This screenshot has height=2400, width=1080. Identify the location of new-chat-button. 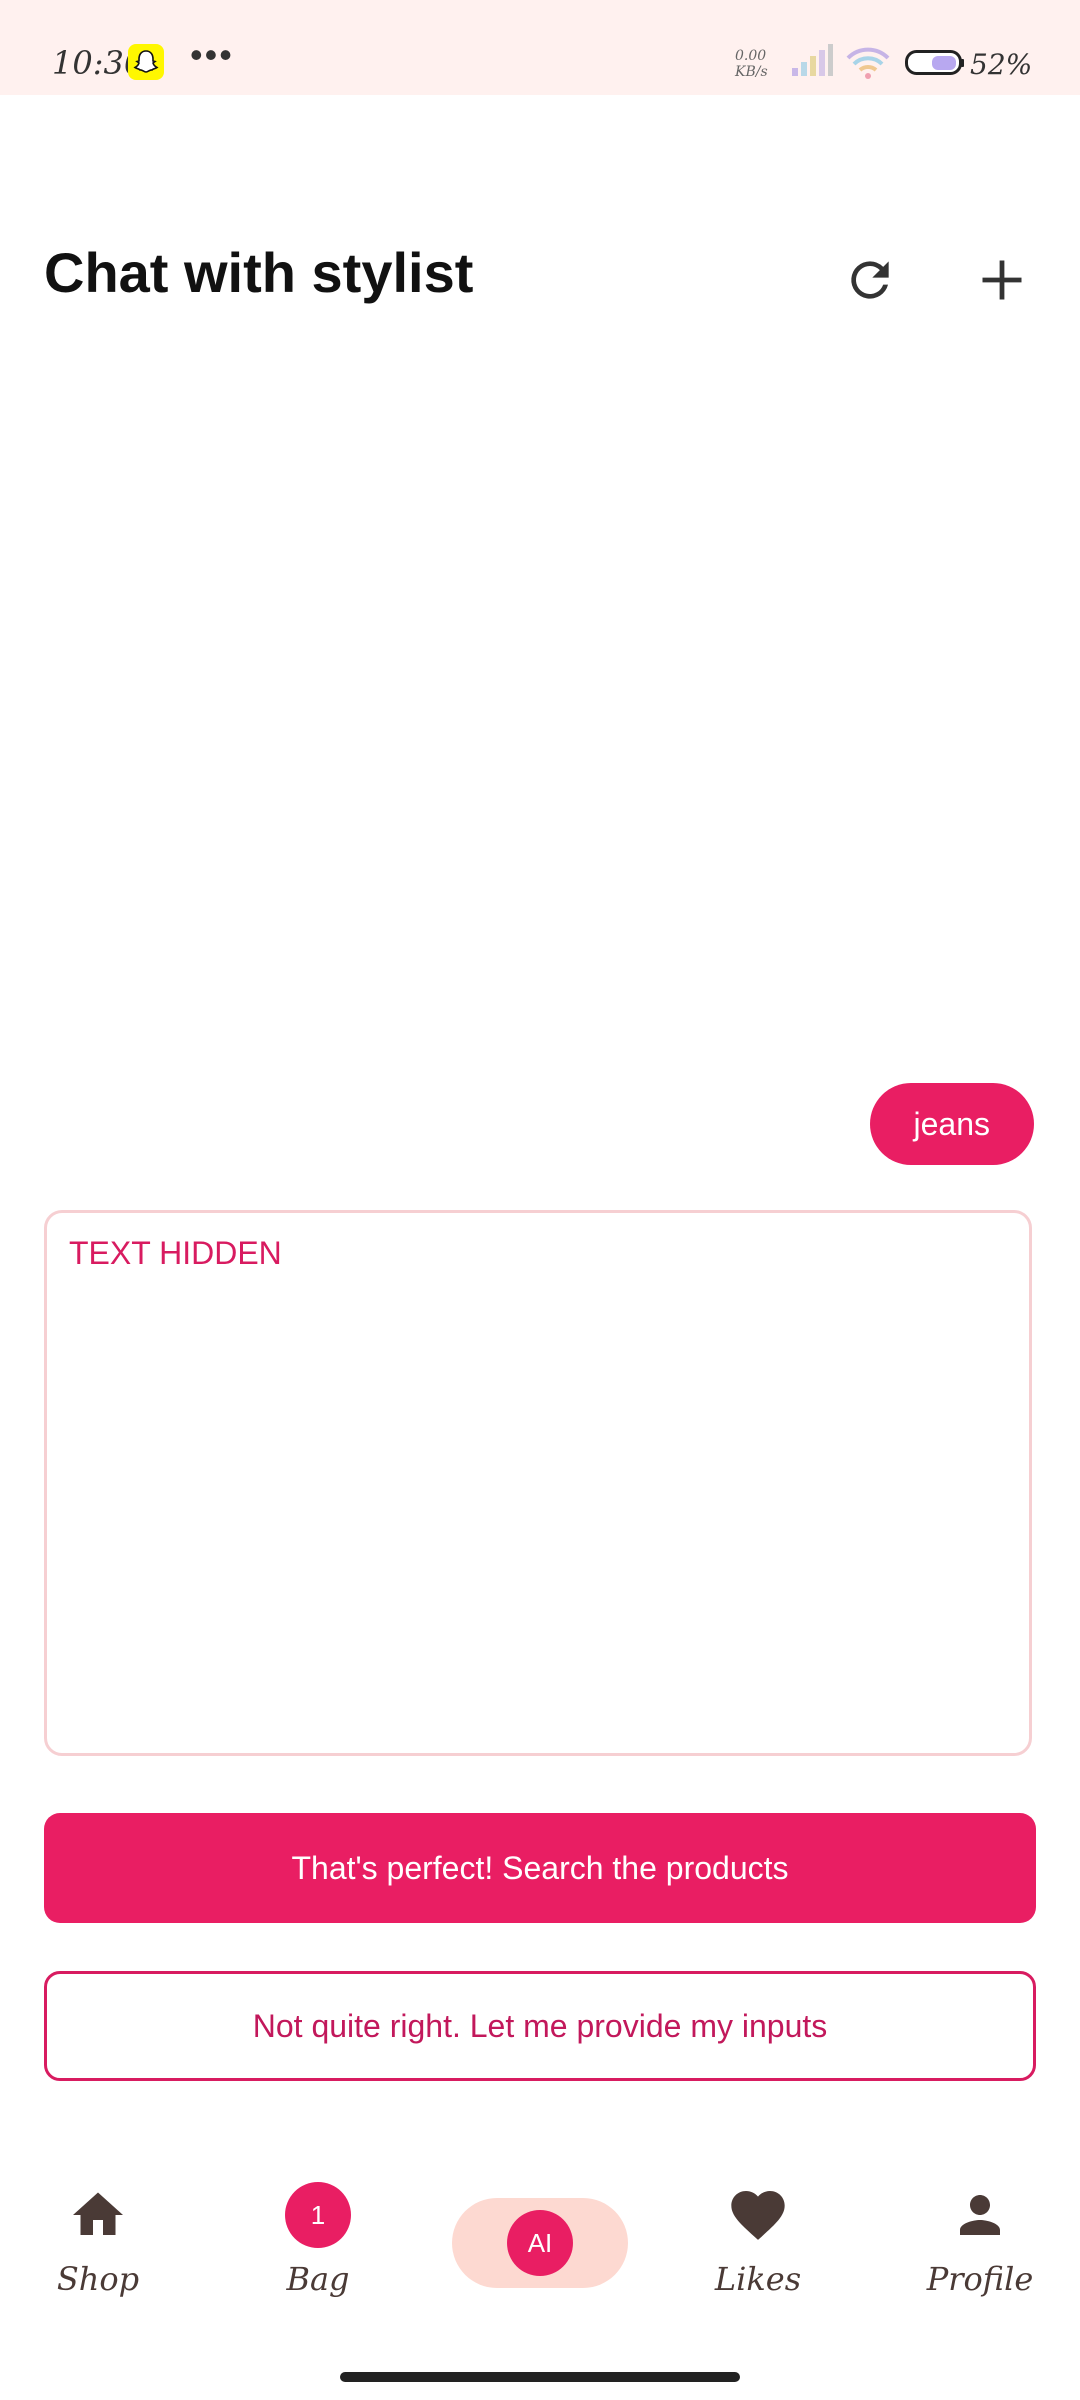
(1002, 280).